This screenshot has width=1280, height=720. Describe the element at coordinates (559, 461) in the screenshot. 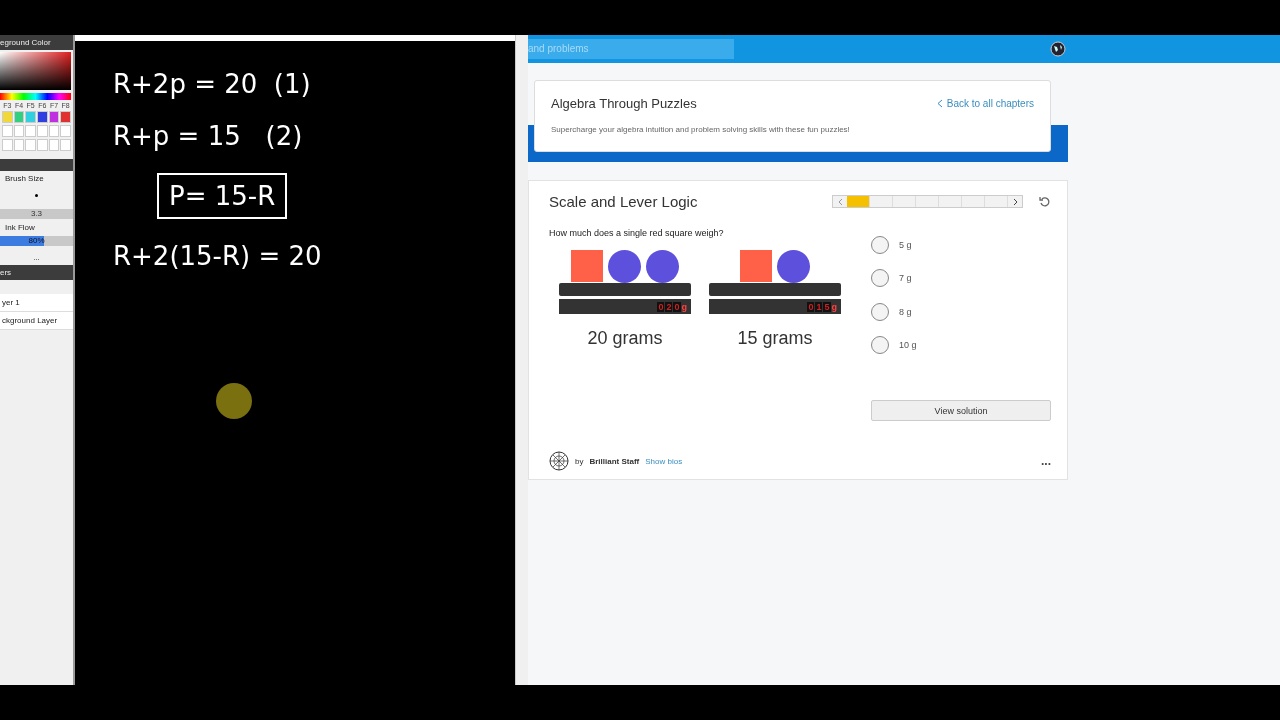

I see `author-logo-icon` at that location.